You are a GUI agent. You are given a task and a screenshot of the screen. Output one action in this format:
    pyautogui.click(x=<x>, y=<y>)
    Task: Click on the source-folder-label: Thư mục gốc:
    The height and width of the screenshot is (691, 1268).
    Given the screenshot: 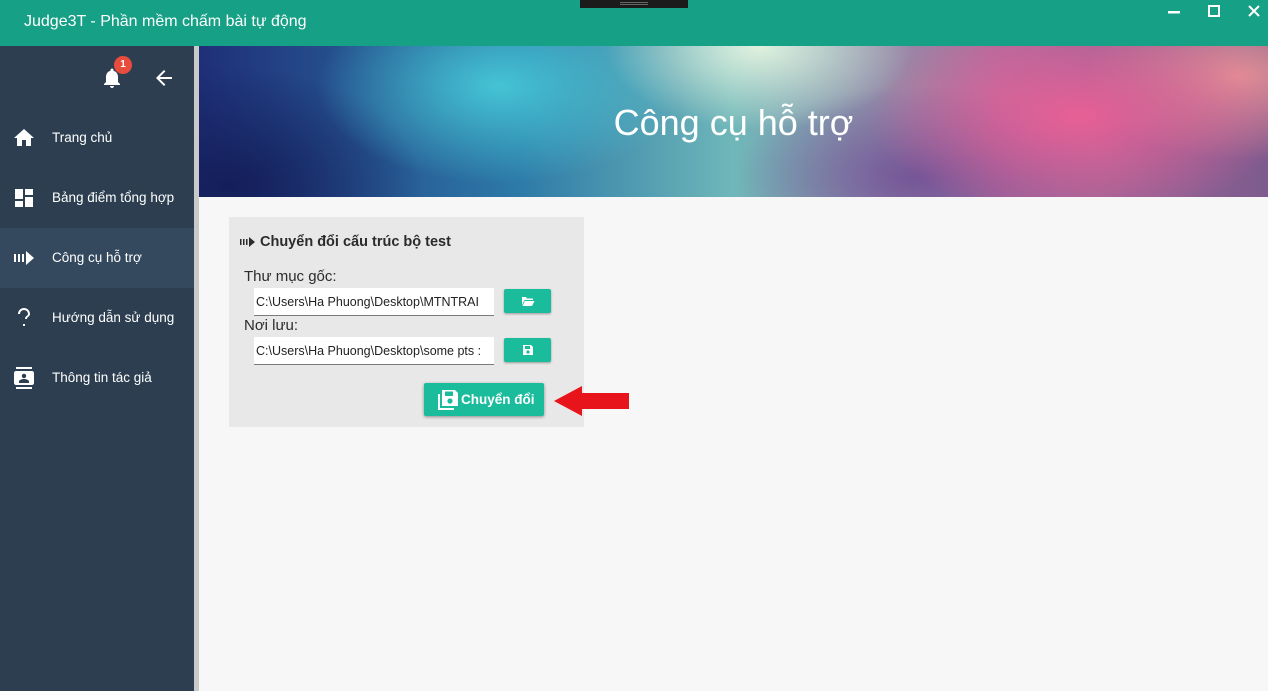 What is the action you would take?
    pyautogui.click(x=290, y=276)
    